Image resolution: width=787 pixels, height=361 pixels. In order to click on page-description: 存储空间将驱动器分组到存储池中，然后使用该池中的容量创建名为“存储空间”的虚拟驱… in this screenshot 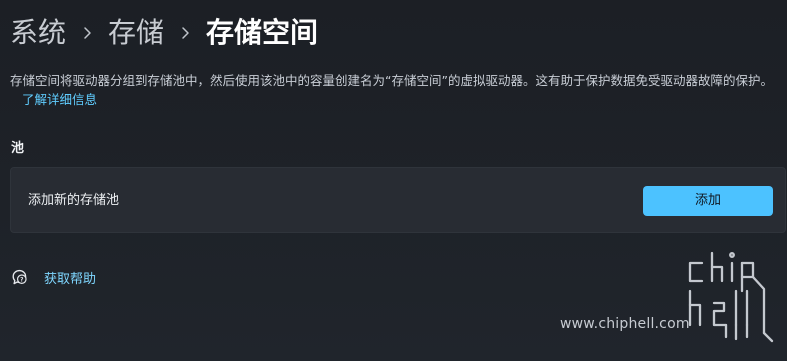, I will do `click(395, 90)`.